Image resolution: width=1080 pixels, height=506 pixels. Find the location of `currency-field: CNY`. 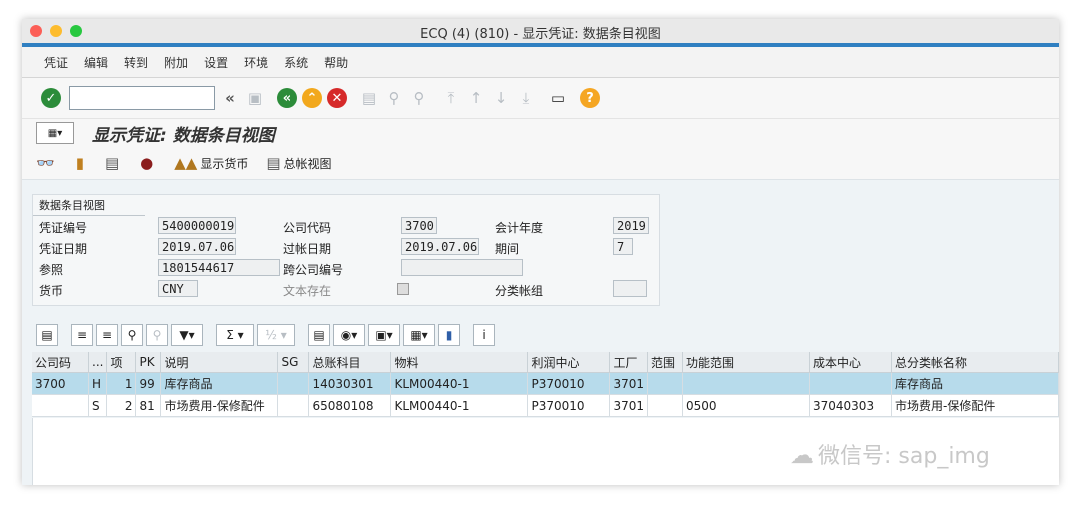

currency-field: CNY is located at coordinates (178, 288).